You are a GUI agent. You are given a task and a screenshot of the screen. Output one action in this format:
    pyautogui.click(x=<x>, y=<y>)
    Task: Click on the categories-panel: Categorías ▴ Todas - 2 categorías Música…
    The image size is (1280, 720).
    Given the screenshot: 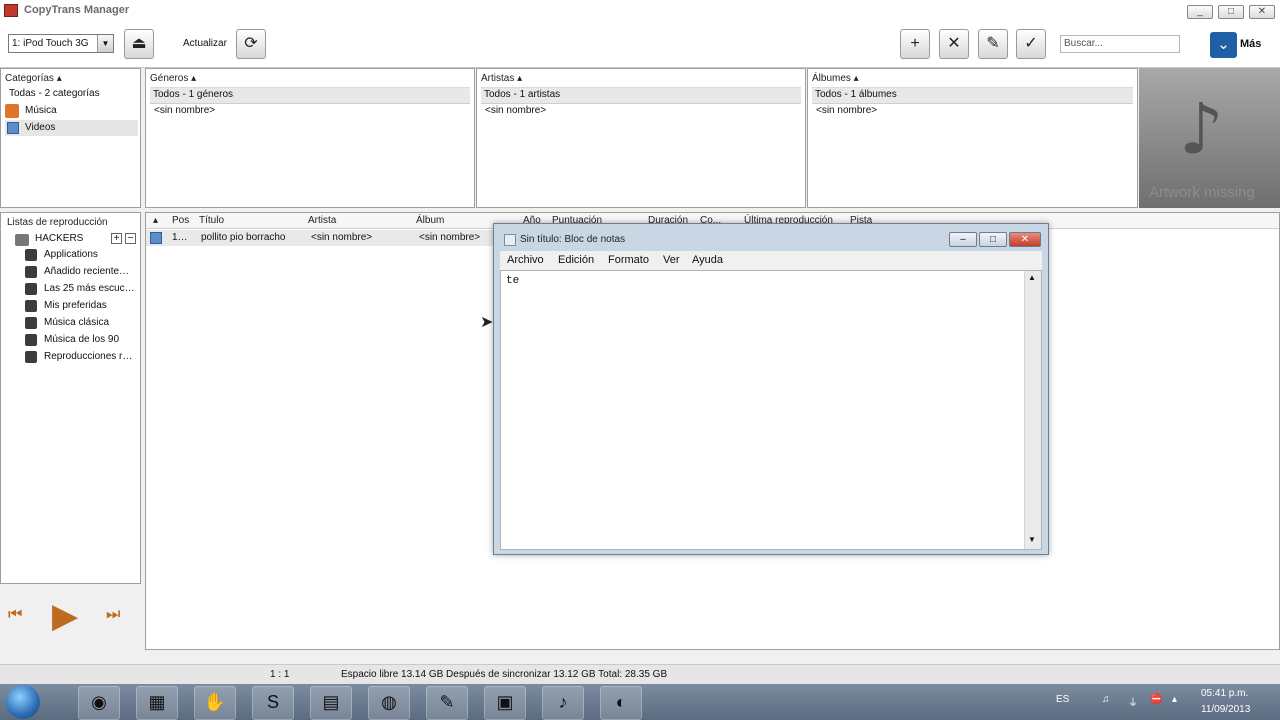 What is the action you would take?
    pyautogui.click(x=70, y=138)
    